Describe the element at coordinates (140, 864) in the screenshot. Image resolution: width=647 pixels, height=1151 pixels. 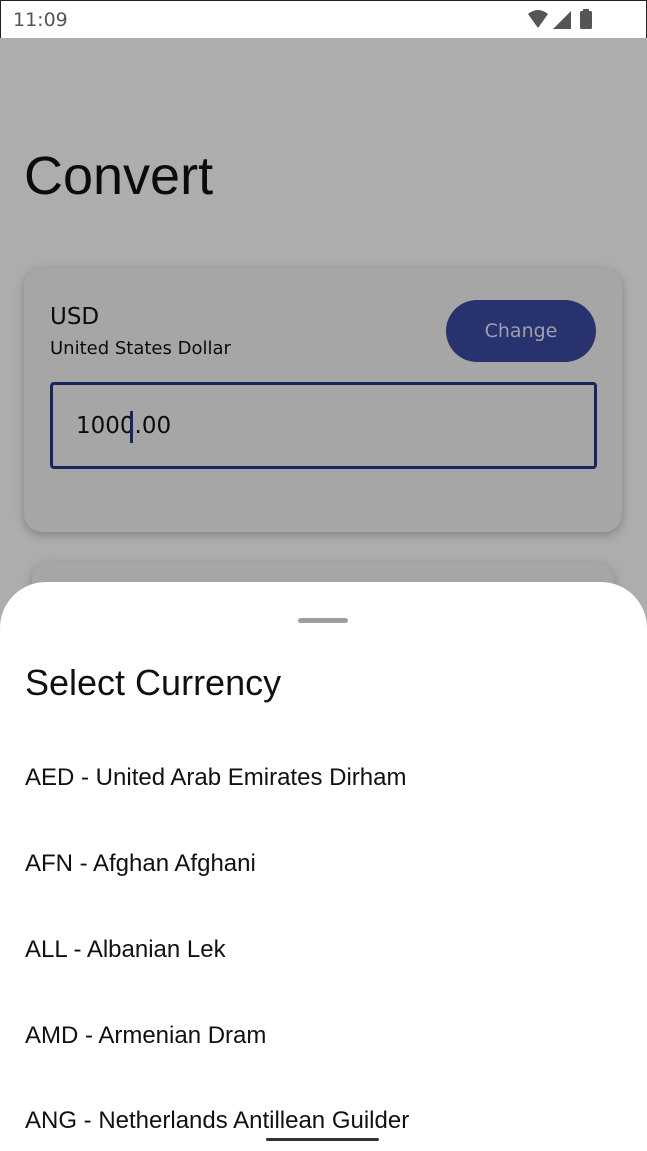
I see `currency-item-afn: AFN - Afghan Afghani` at that location.